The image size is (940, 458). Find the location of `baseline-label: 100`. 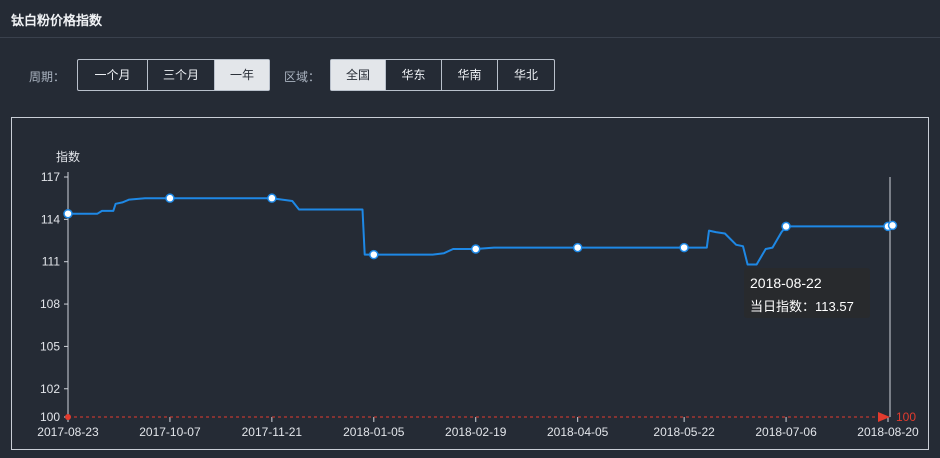

baseline-label: 100 is located at coordinates (906, 417).